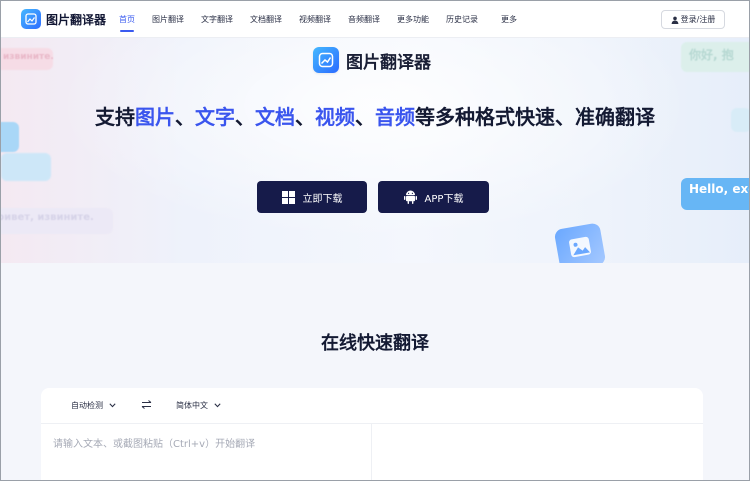  Describe the element at coordinates (364, 19) in the screenshot. I see `nav-audio-translate: 音频翻译` at that location.